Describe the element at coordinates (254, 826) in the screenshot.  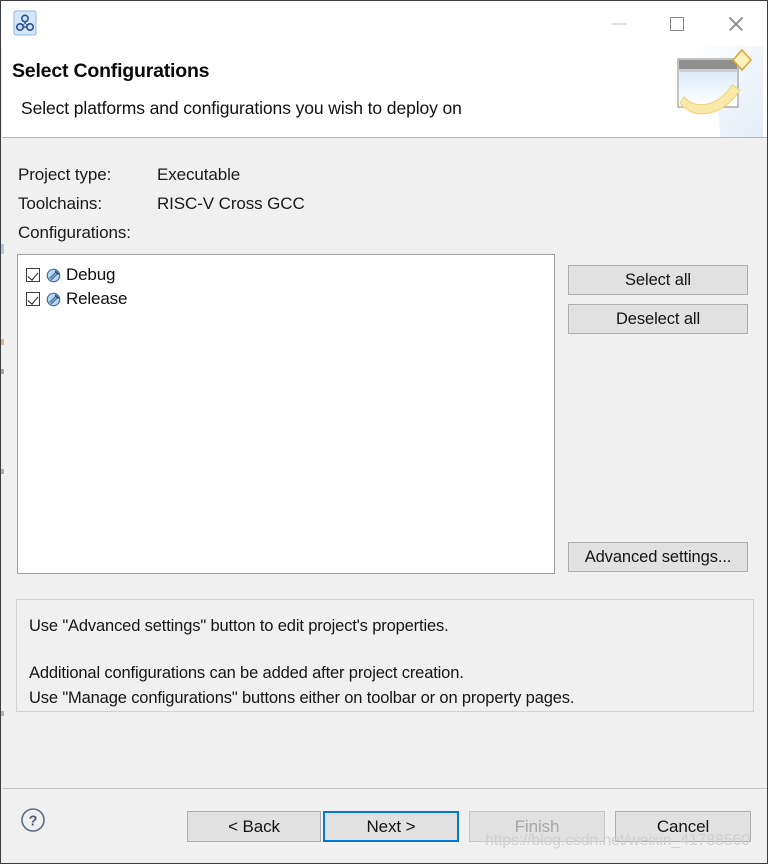
I see `back-button: < Back` at that location.